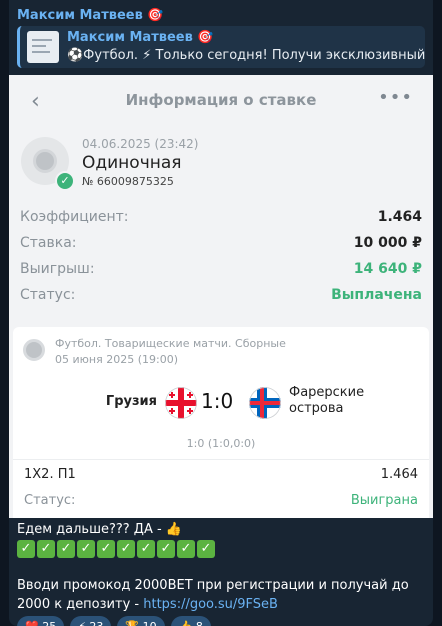  Describe the element at coordinates (327, 400) in the screenshot. I see `team-away: Фарерские острова` at that location.